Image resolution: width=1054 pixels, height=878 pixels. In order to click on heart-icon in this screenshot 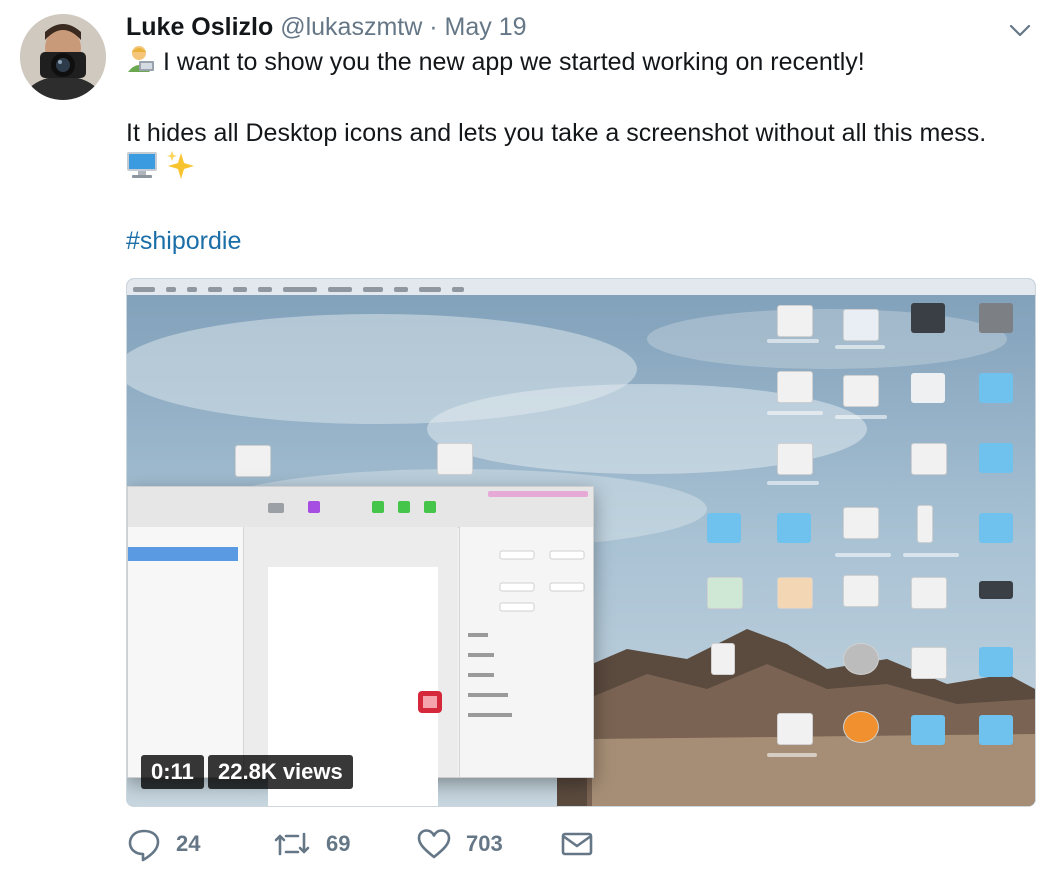, I will do `click(434, 844)`.